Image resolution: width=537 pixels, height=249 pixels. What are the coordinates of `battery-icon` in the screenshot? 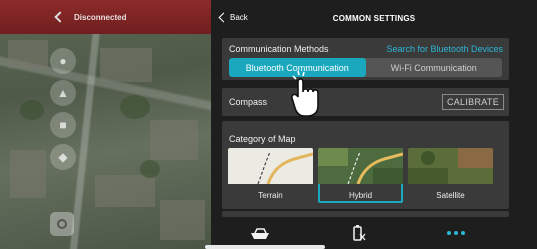 It's located at (359, 235).